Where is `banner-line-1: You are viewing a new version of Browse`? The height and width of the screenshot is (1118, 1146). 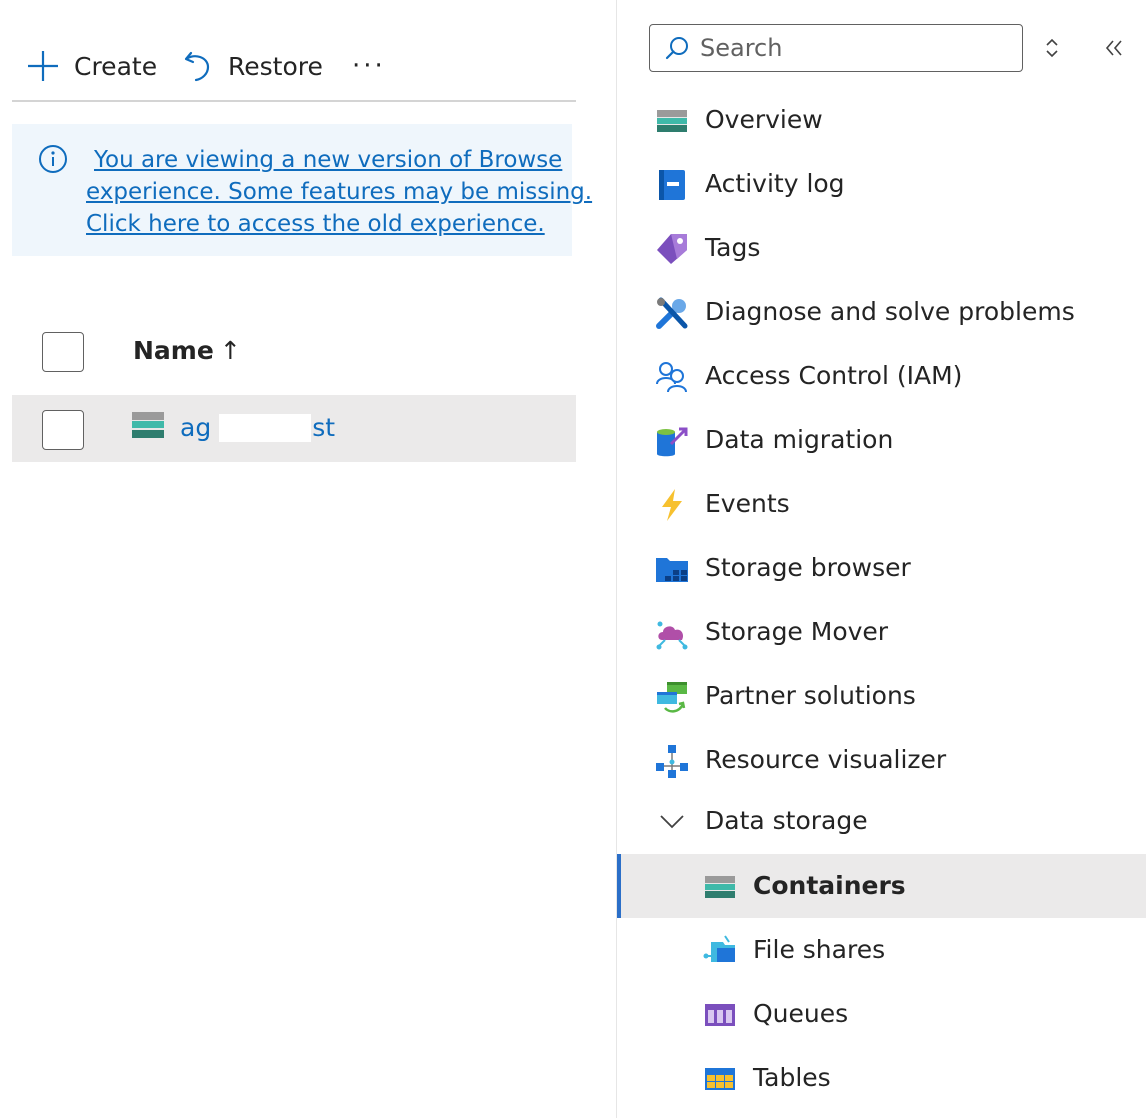
banner-line-1: You are viewing a new version of Browse is located at coordinates (328, 160).